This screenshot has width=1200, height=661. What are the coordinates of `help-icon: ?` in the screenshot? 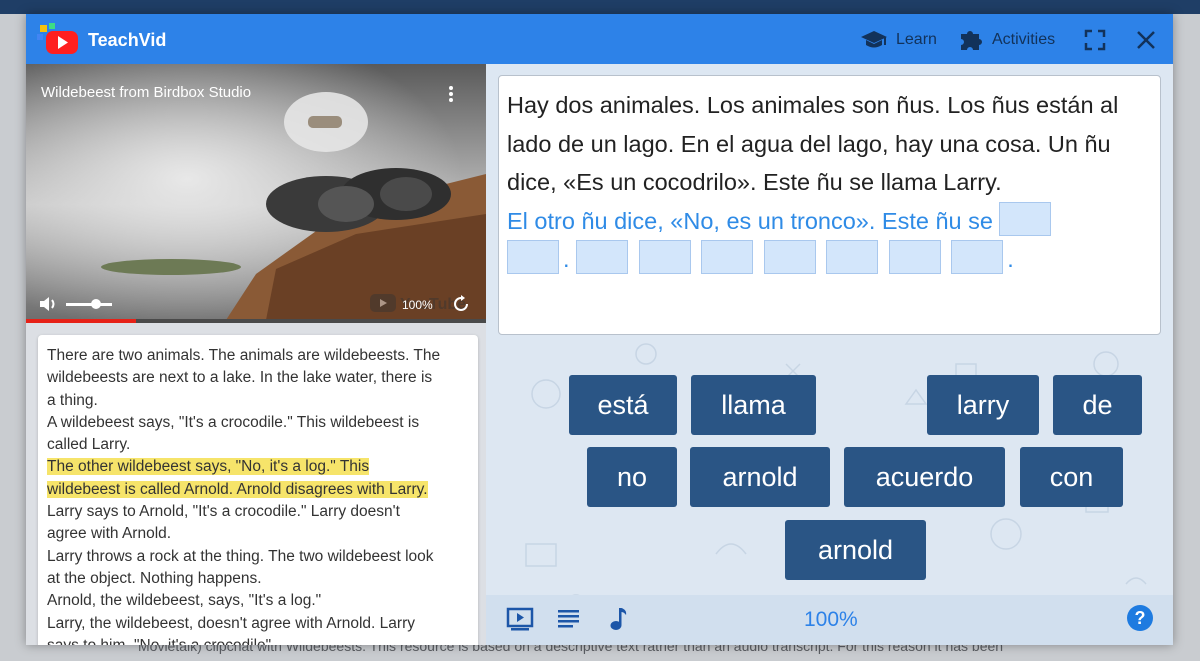 It's located at (1140, 618).